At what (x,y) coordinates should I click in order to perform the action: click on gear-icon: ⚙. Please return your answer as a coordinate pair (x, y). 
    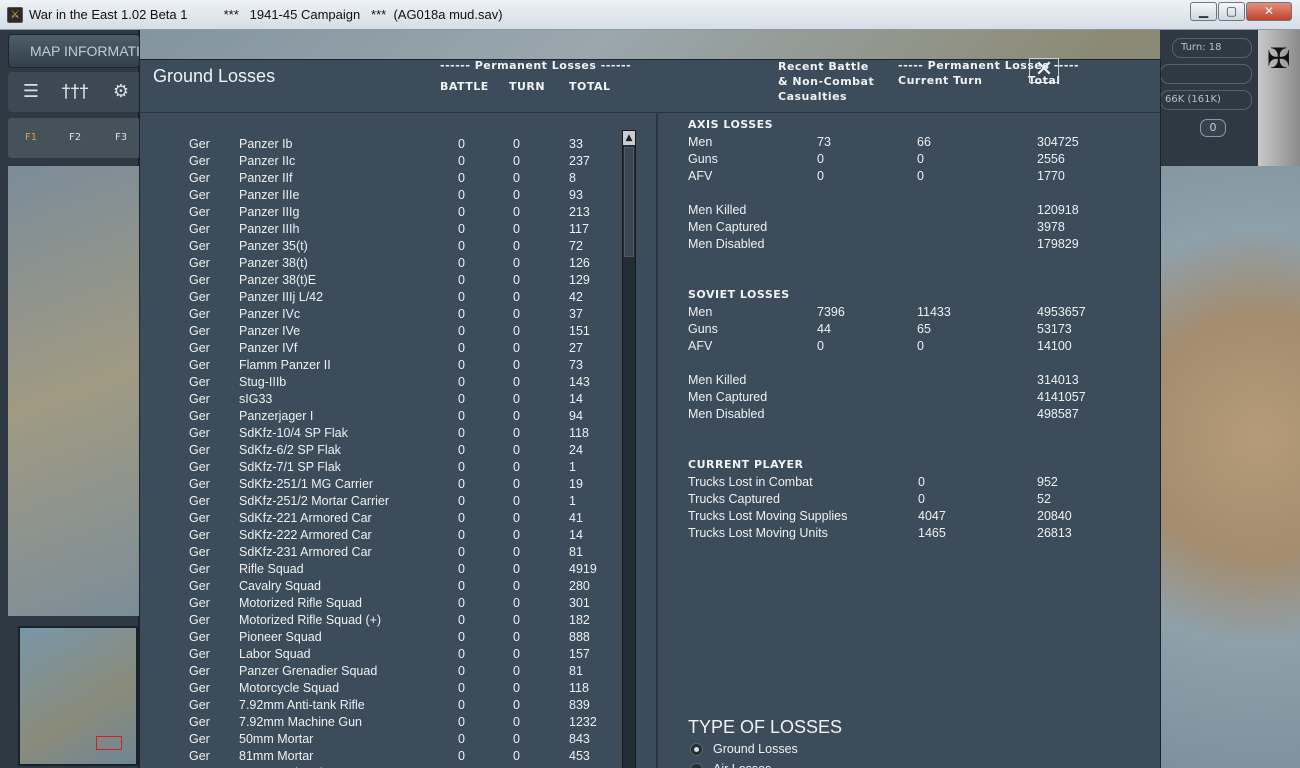
    Looking at the image, I should click on (121, 92).